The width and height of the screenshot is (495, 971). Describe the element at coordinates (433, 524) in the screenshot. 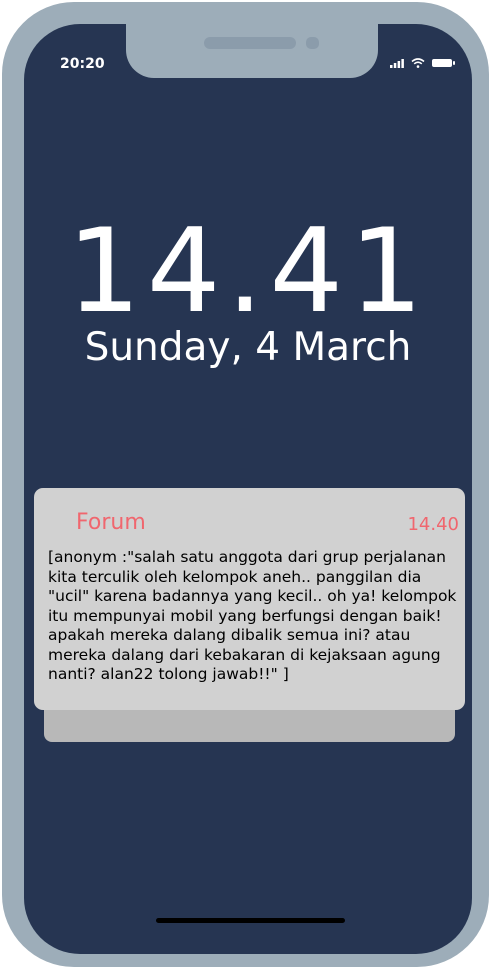

I see `notification-time: 14.40` at that location.